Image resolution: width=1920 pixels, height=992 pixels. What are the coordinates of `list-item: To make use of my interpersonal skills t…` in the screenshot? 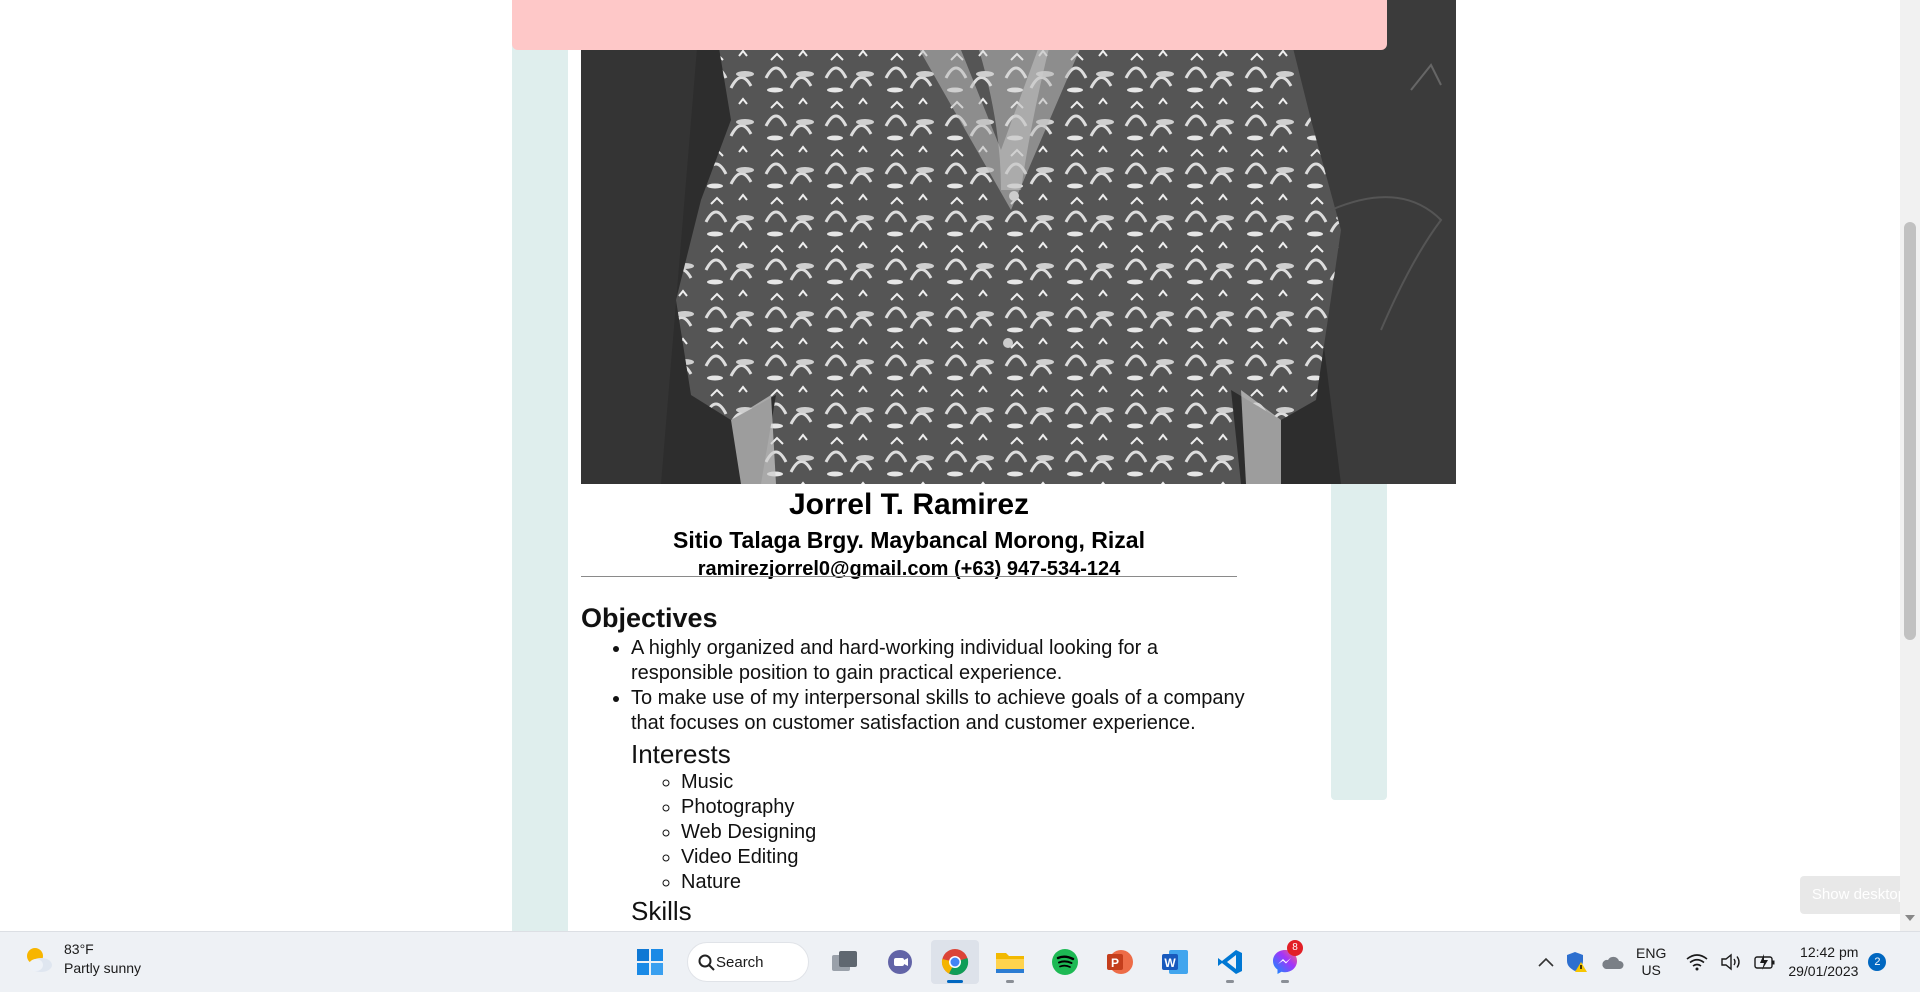 It's located at (946, 711).